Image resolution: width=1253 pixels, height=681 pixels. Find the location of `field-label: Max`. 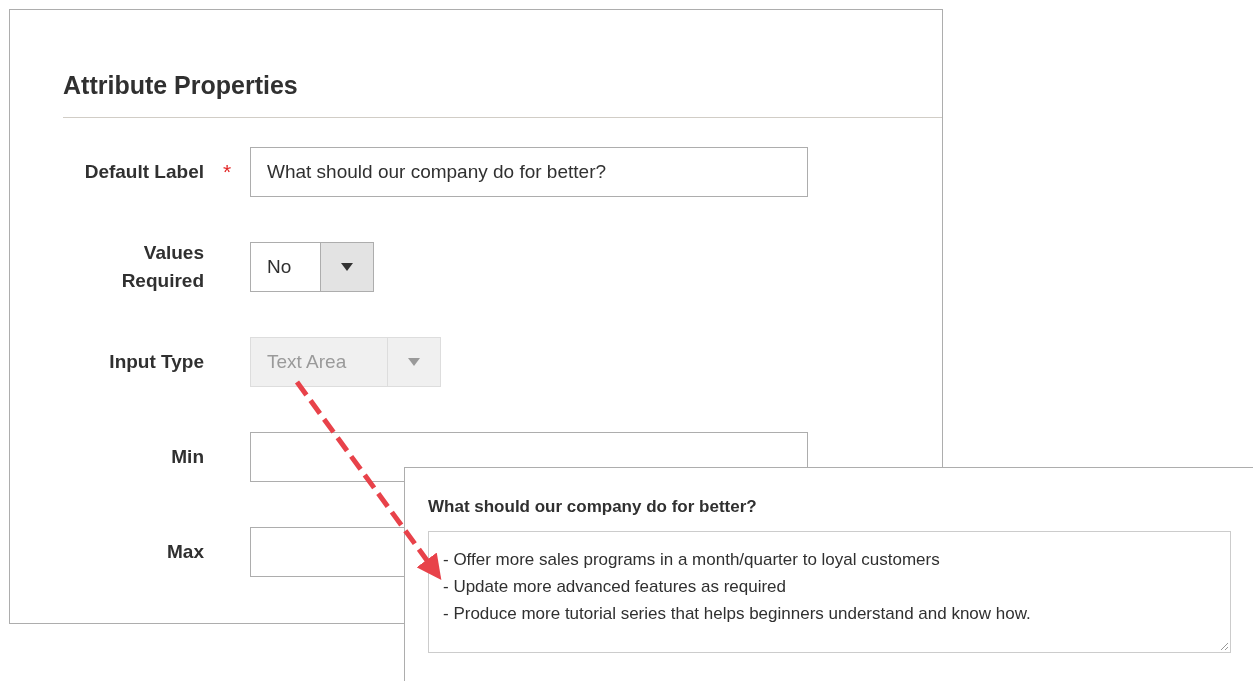

field-label: Max is located at coordinates (185, 552).